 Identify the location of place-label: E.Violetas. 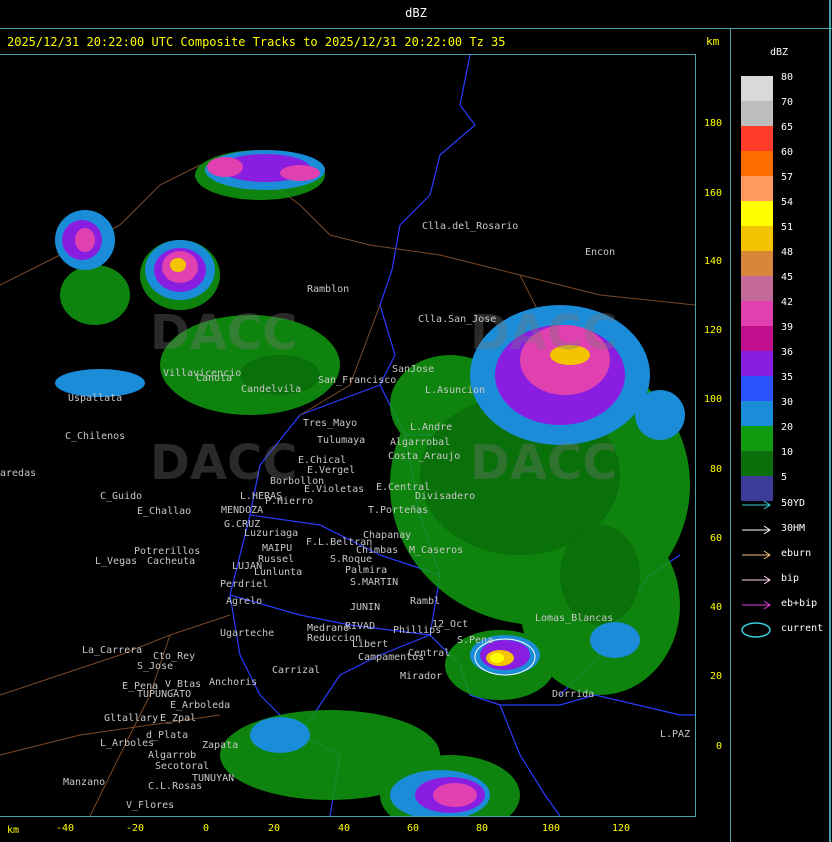
(334, 489).